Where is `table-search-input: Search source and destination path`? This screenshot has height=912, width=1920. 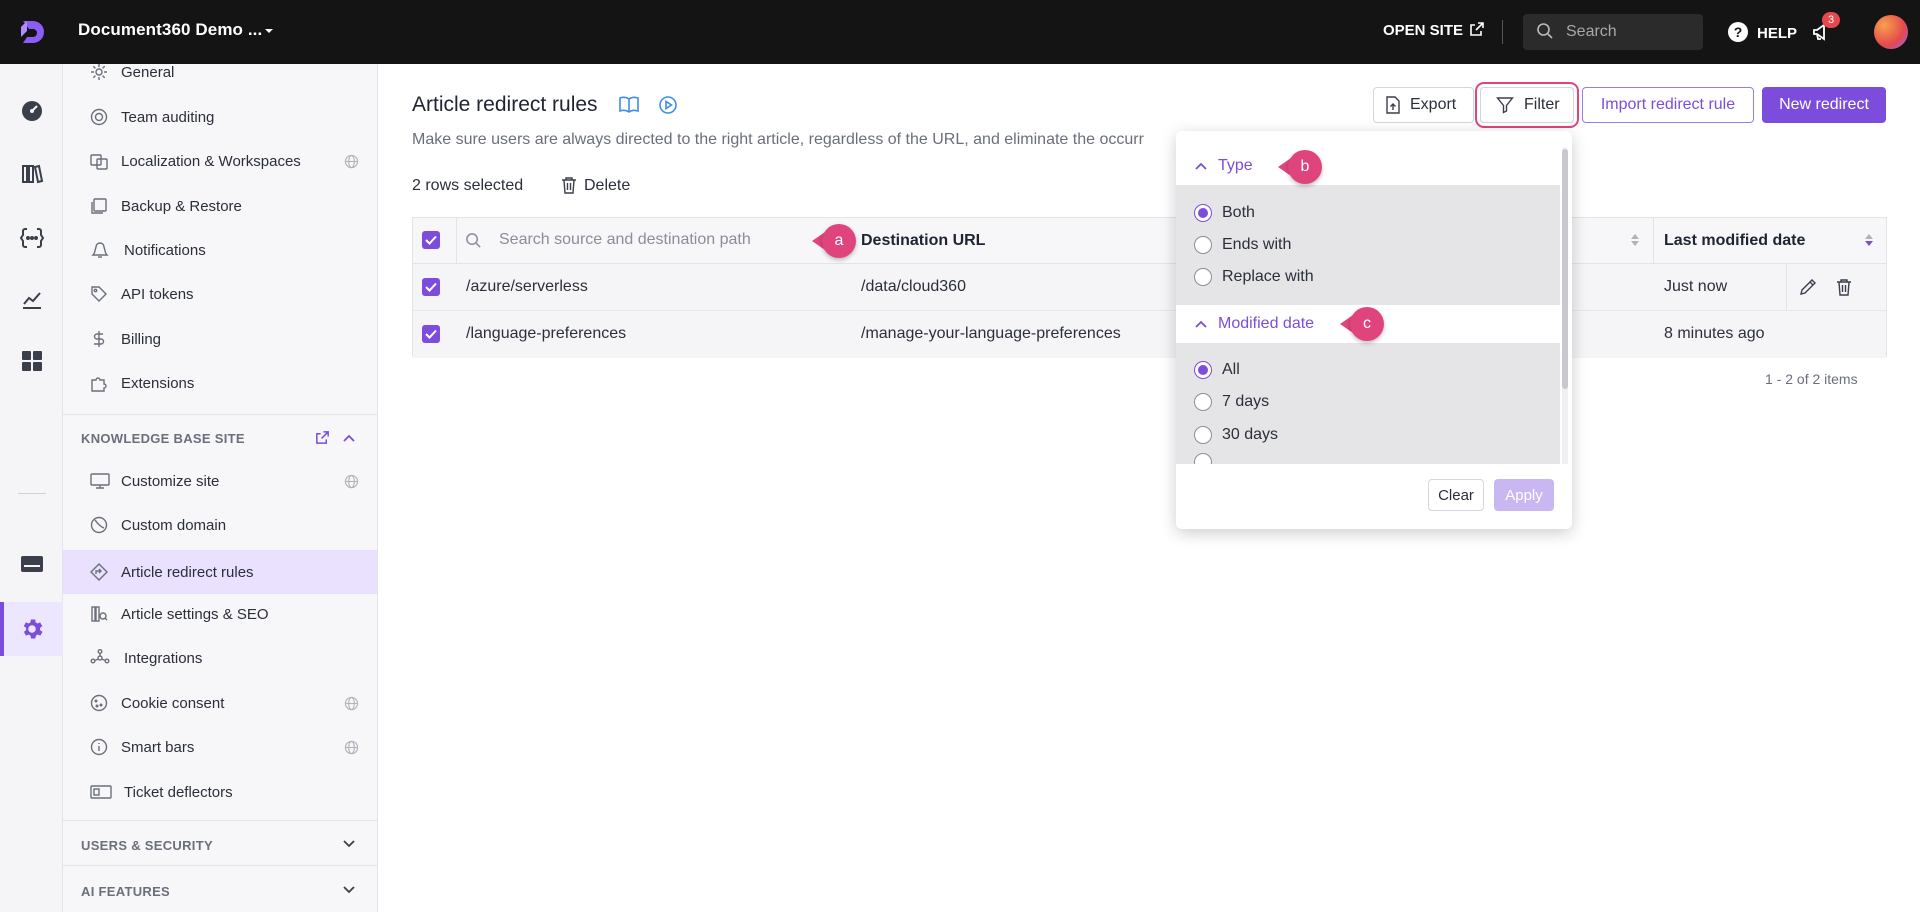
table-search-input: Search source and destination path is located at coordinates (625, 240).